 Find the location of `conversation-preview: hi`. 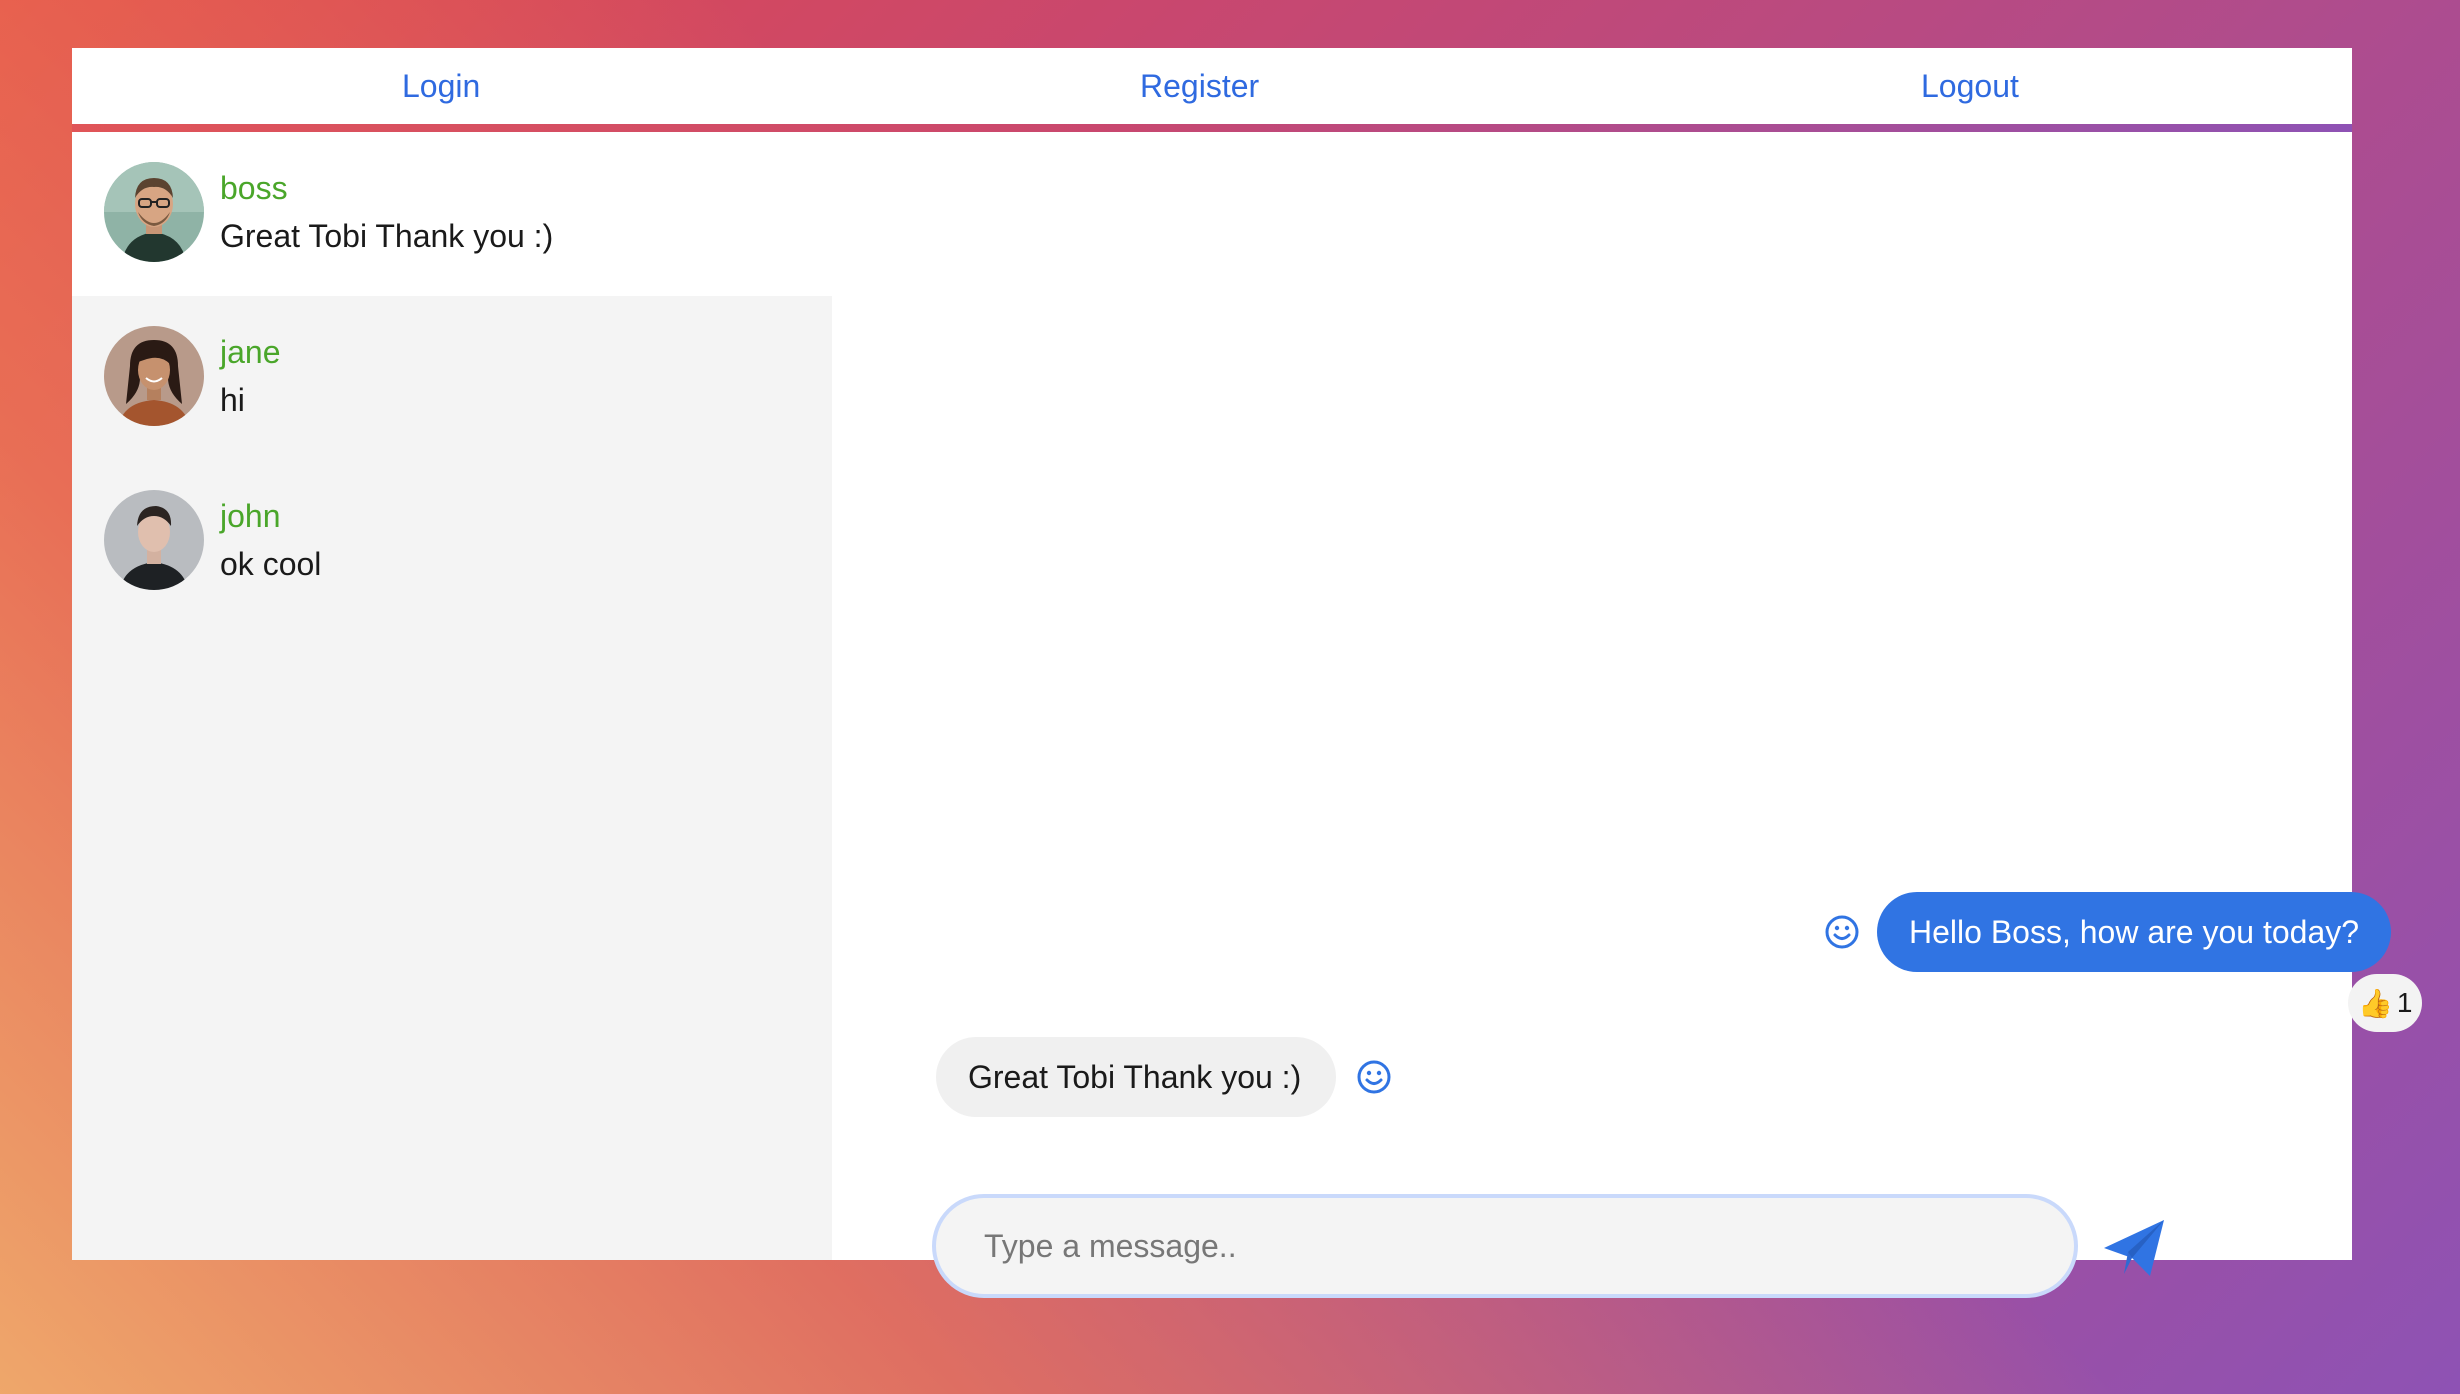

conversation-preview: hi is located at coordinates (232, 400).